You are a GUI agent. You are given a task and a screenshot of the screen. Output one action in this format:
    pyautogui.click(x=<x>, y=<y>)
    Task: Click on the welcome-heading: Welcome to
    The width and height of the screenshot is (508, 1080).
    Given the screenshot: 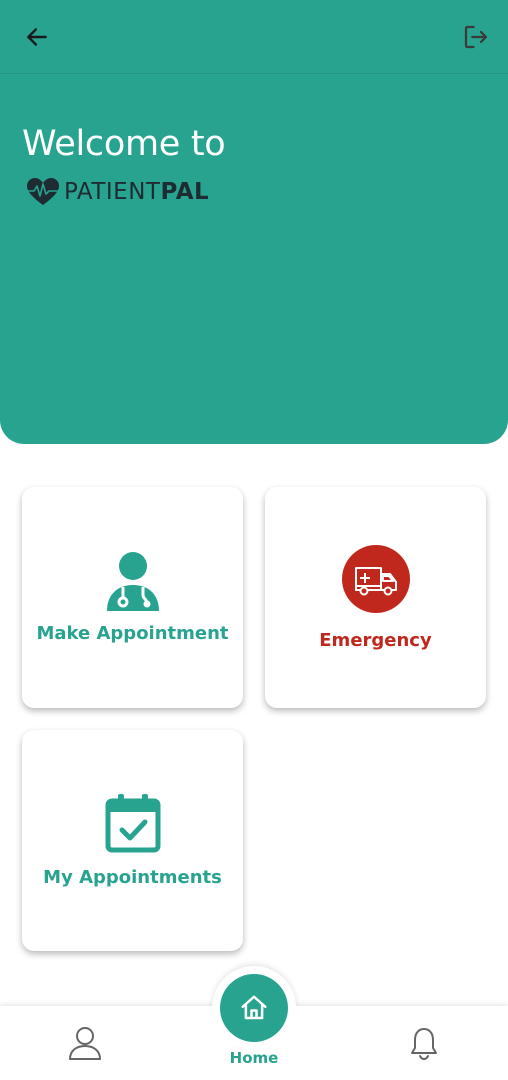 What is the action you would take?
    pyautogui.click(x=124, y=144)
    